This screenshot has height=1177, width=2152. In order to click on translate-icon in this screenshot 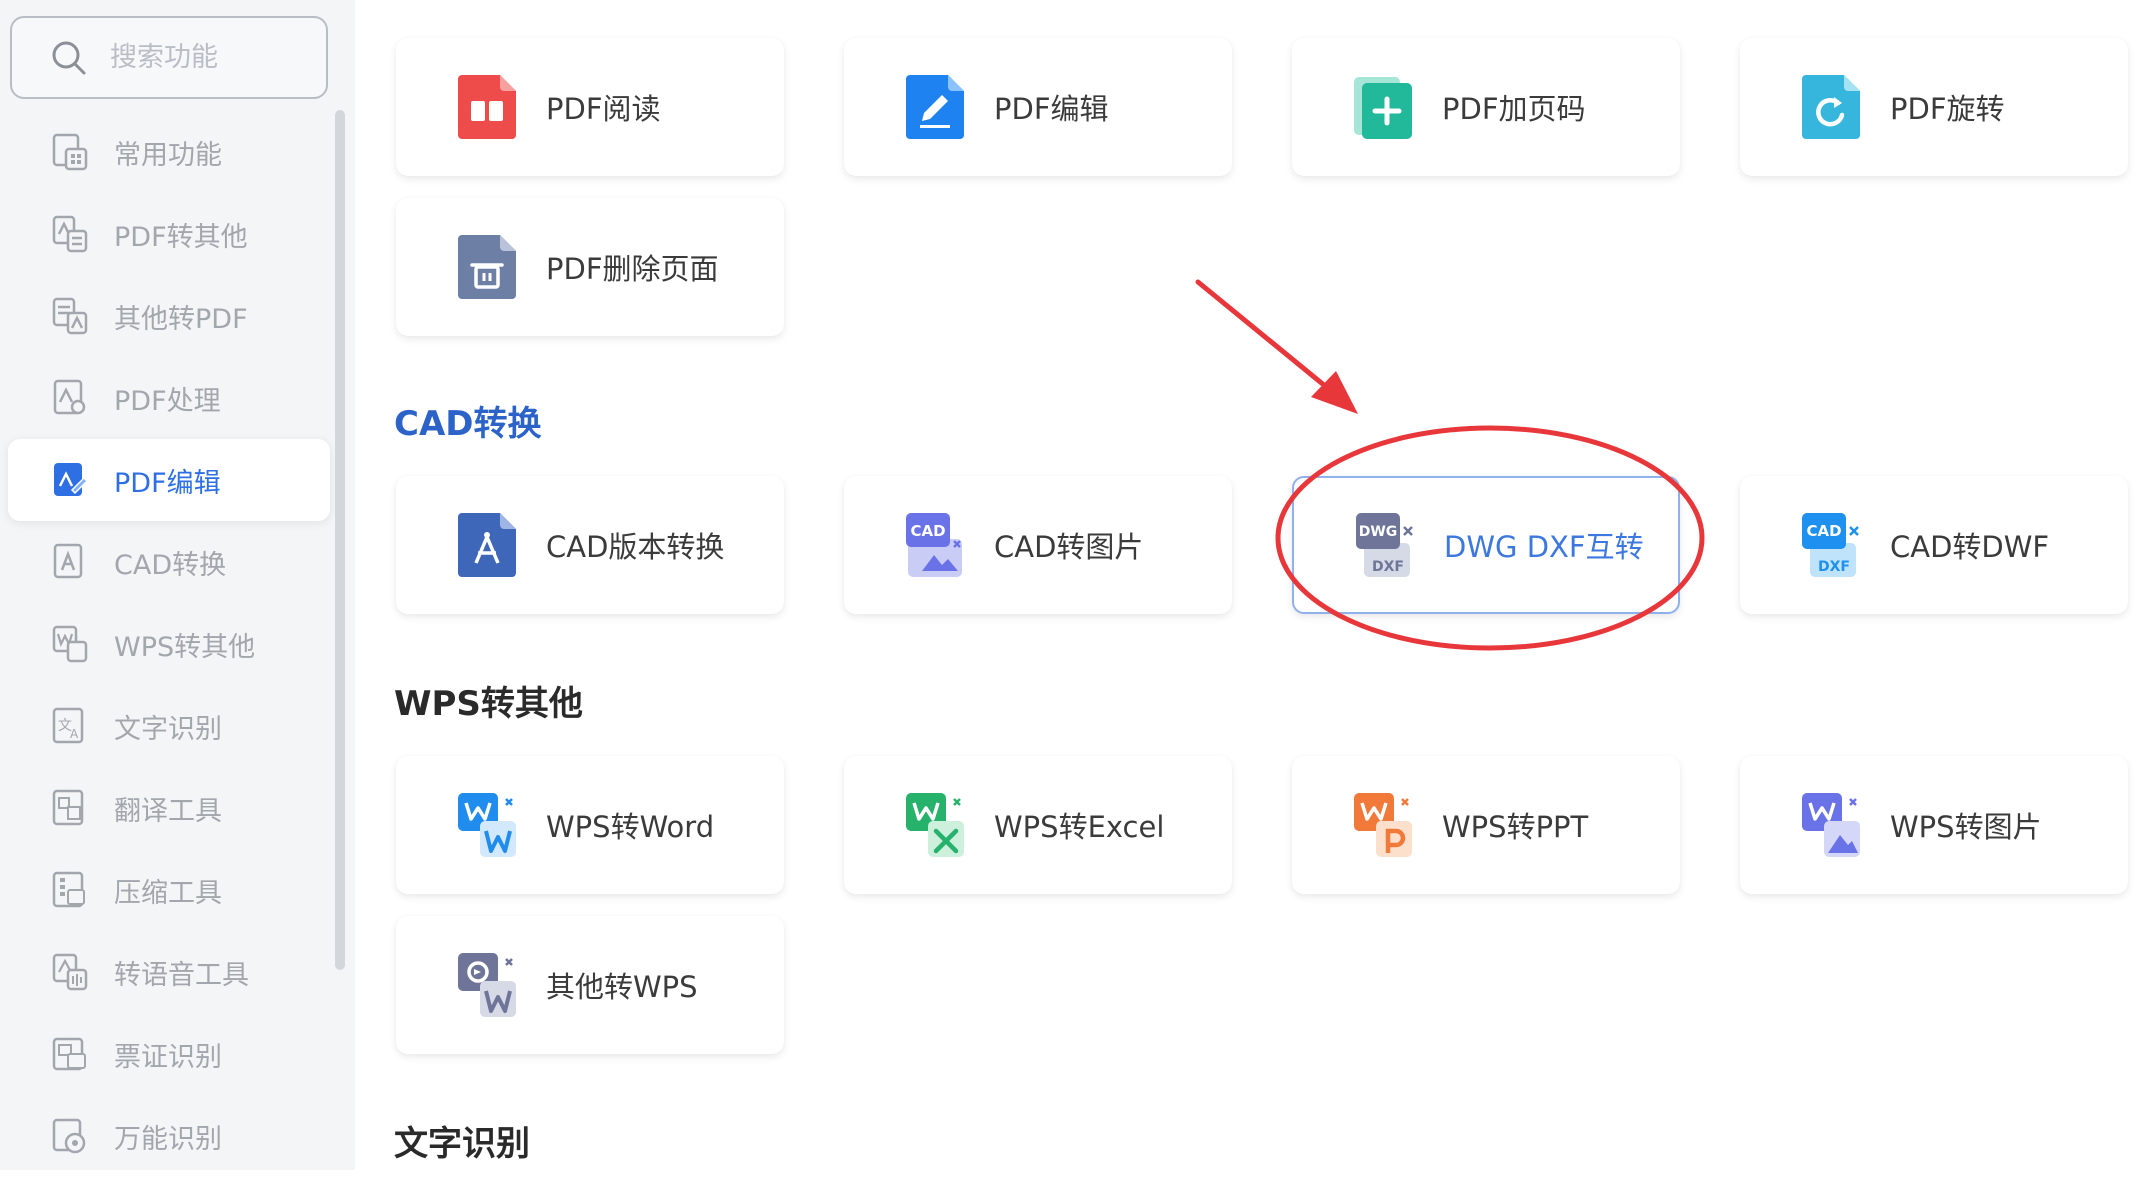, I will do `click(68, 807)`.